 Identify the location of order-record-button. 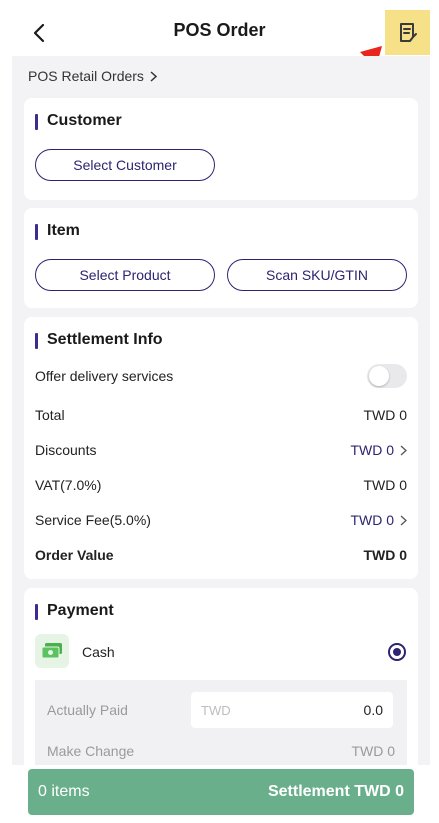
(407, 32).